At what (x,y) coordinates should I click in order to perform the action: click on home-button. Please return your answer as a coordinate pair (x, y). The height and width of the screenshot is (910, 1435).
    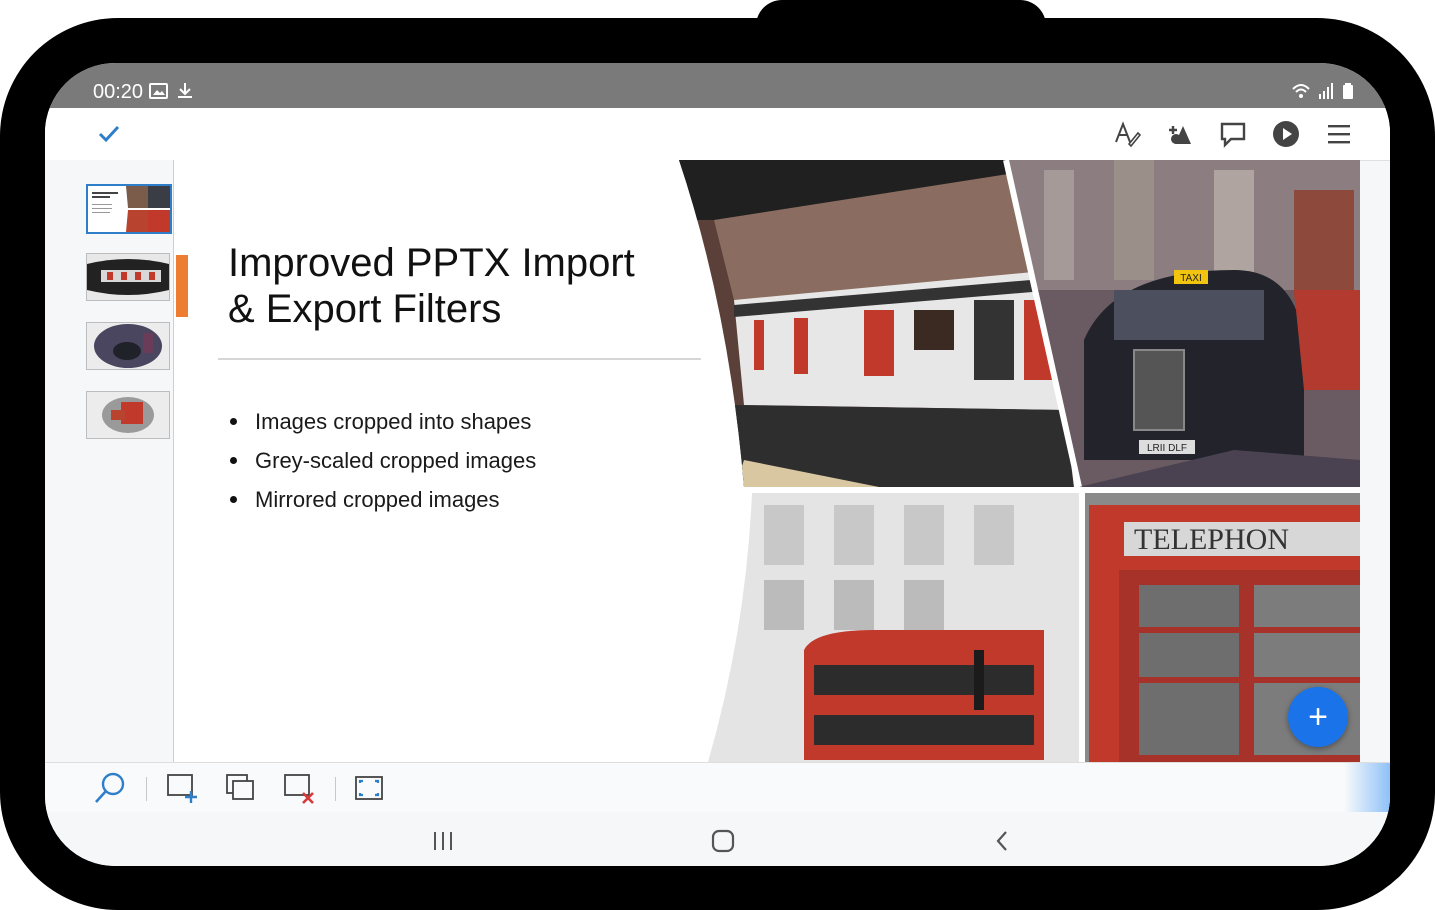
    Looking at the image, I should click on (723, 841).